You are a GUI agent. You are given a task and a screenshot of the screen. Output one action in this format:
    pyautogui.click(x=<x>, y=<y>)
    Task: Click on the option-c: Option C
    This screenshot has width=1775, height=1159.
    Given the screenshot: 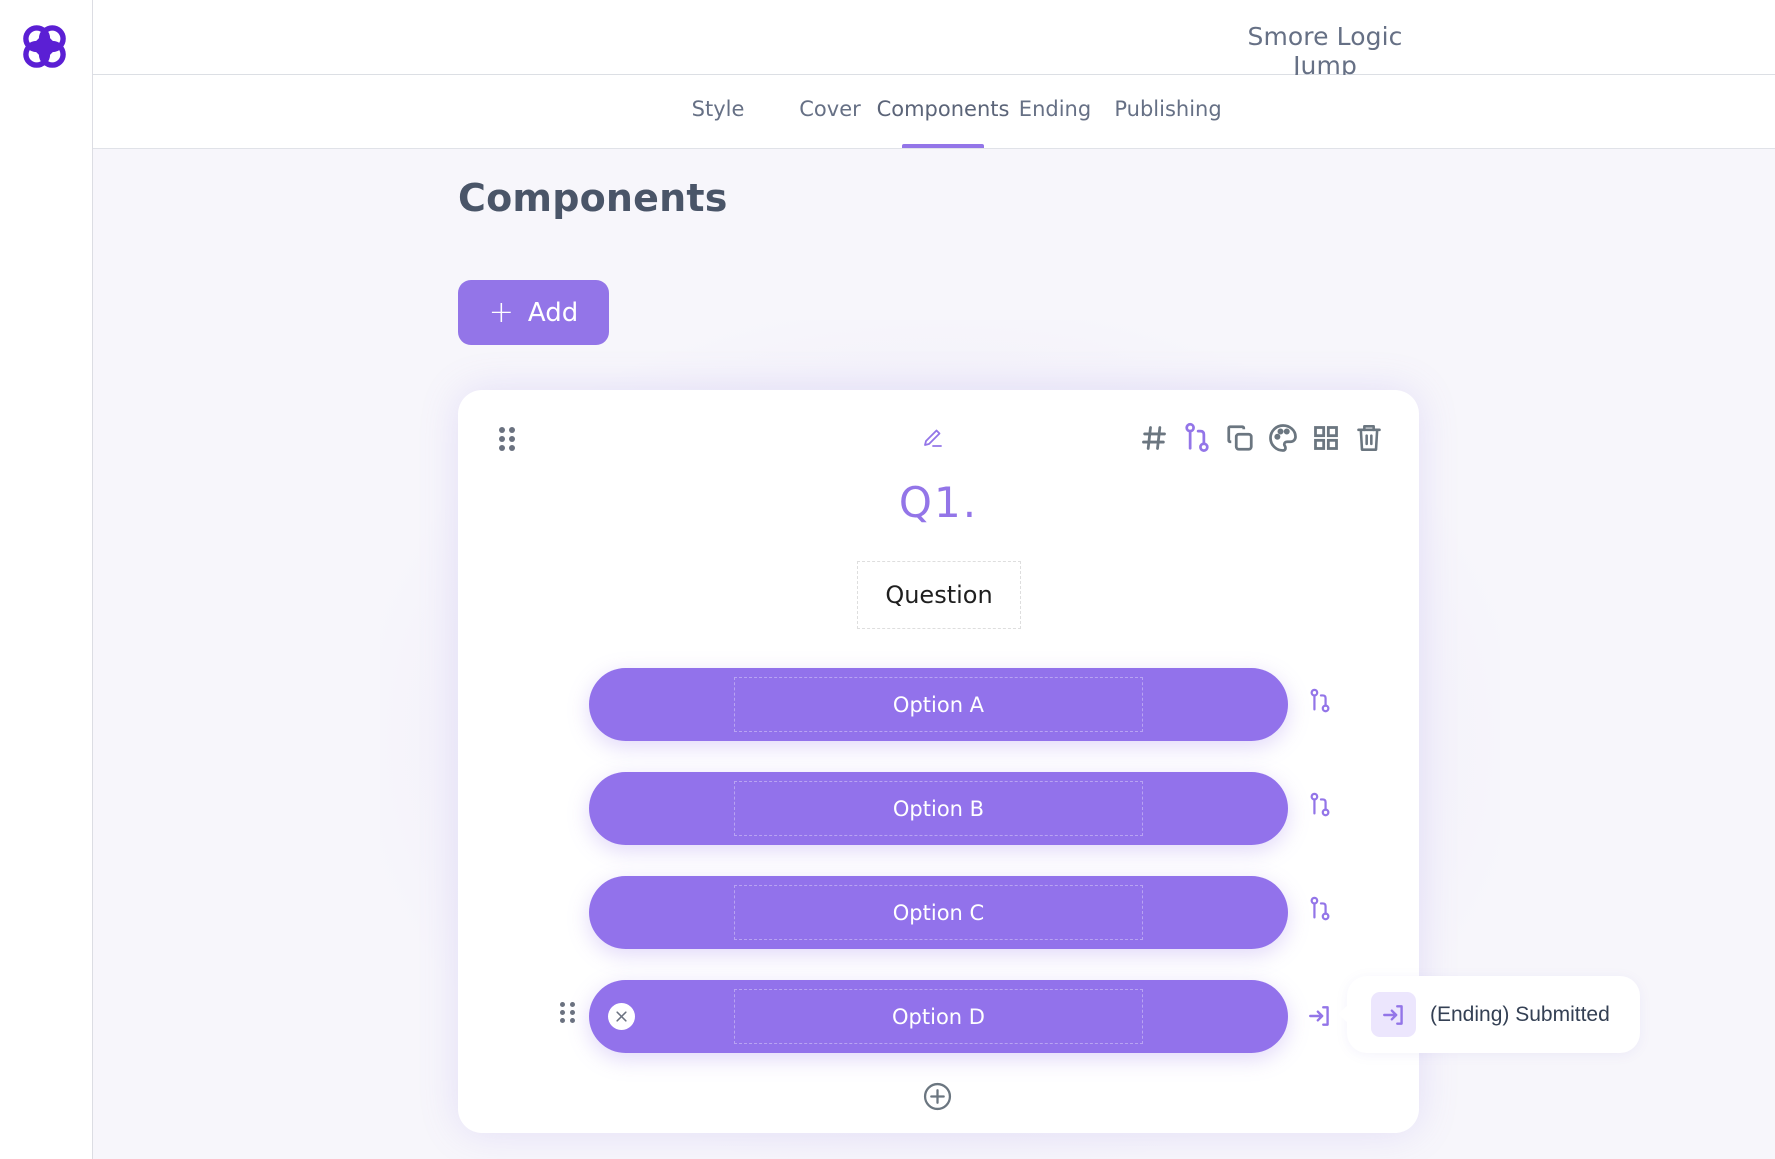 What is the action you would take?
    pyautogui.click(x=938, y=912)
    